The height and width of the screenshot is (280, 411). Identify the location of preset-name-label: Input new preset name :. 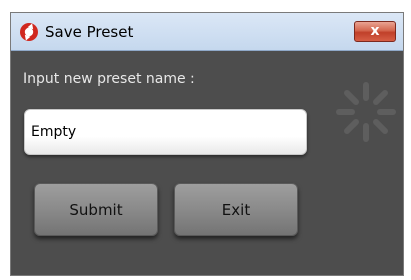
(109, 79).